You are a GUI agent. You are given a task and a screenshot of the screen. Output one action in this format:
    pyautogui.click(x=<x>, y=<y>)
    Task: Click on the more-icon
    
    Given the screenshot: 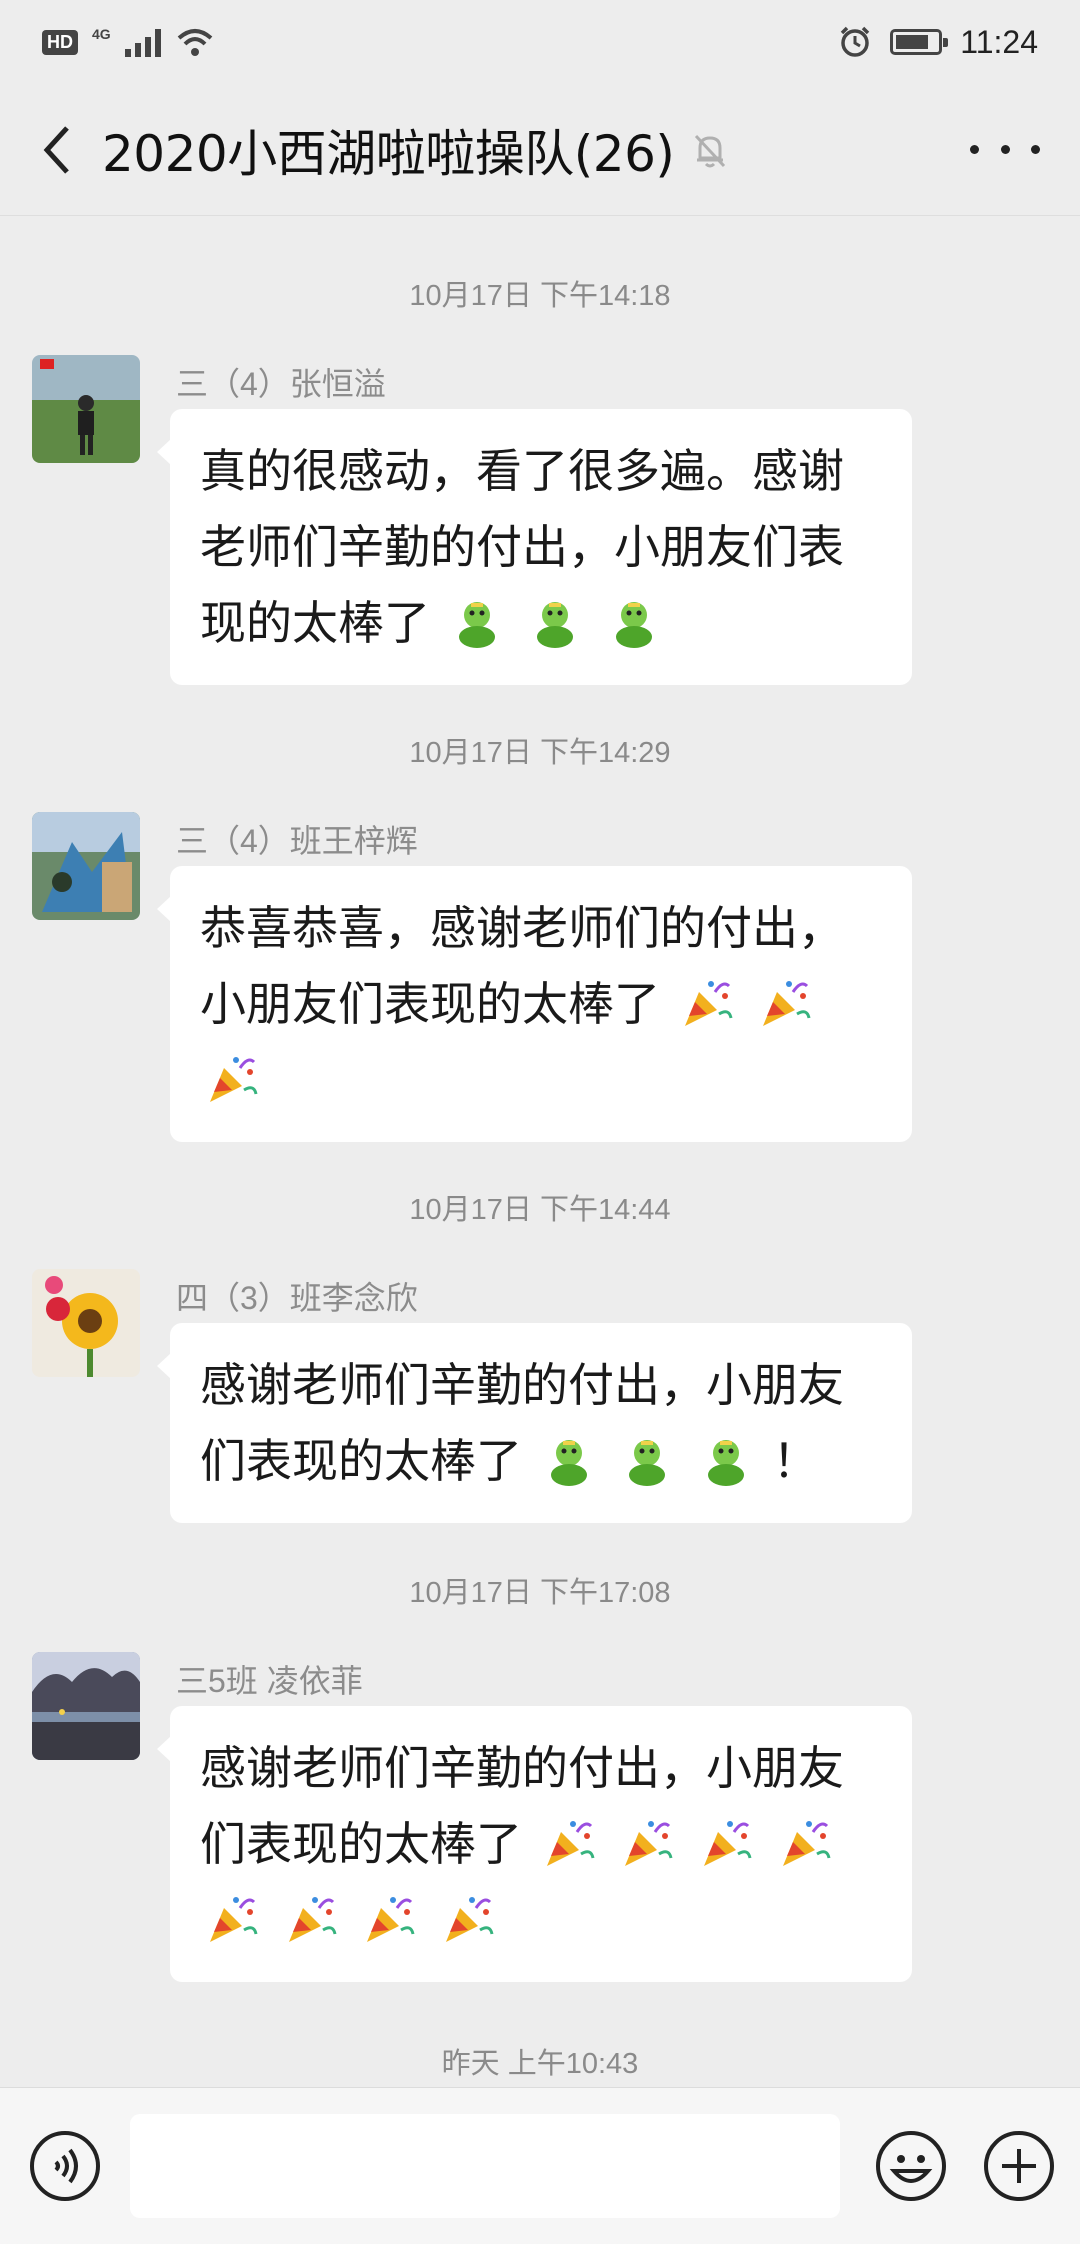 What is the action you would take?
    pyautogui.click(x=1005, y=150)
    